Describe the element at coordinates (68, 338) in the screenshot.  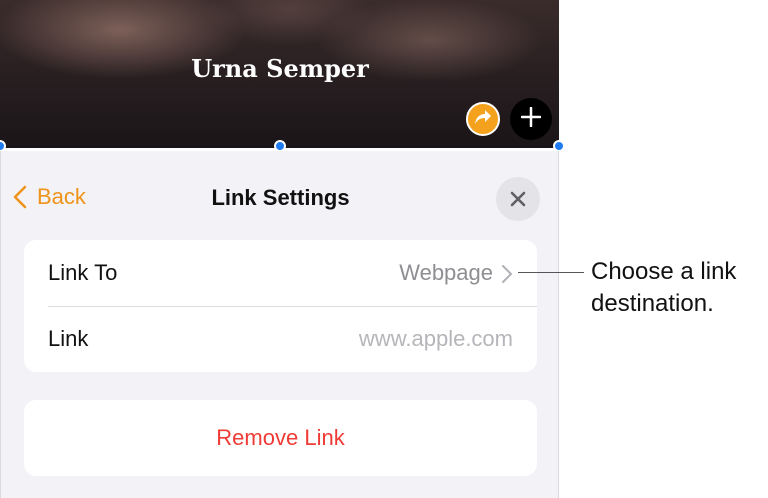
I see `link-label: Link` at that location.